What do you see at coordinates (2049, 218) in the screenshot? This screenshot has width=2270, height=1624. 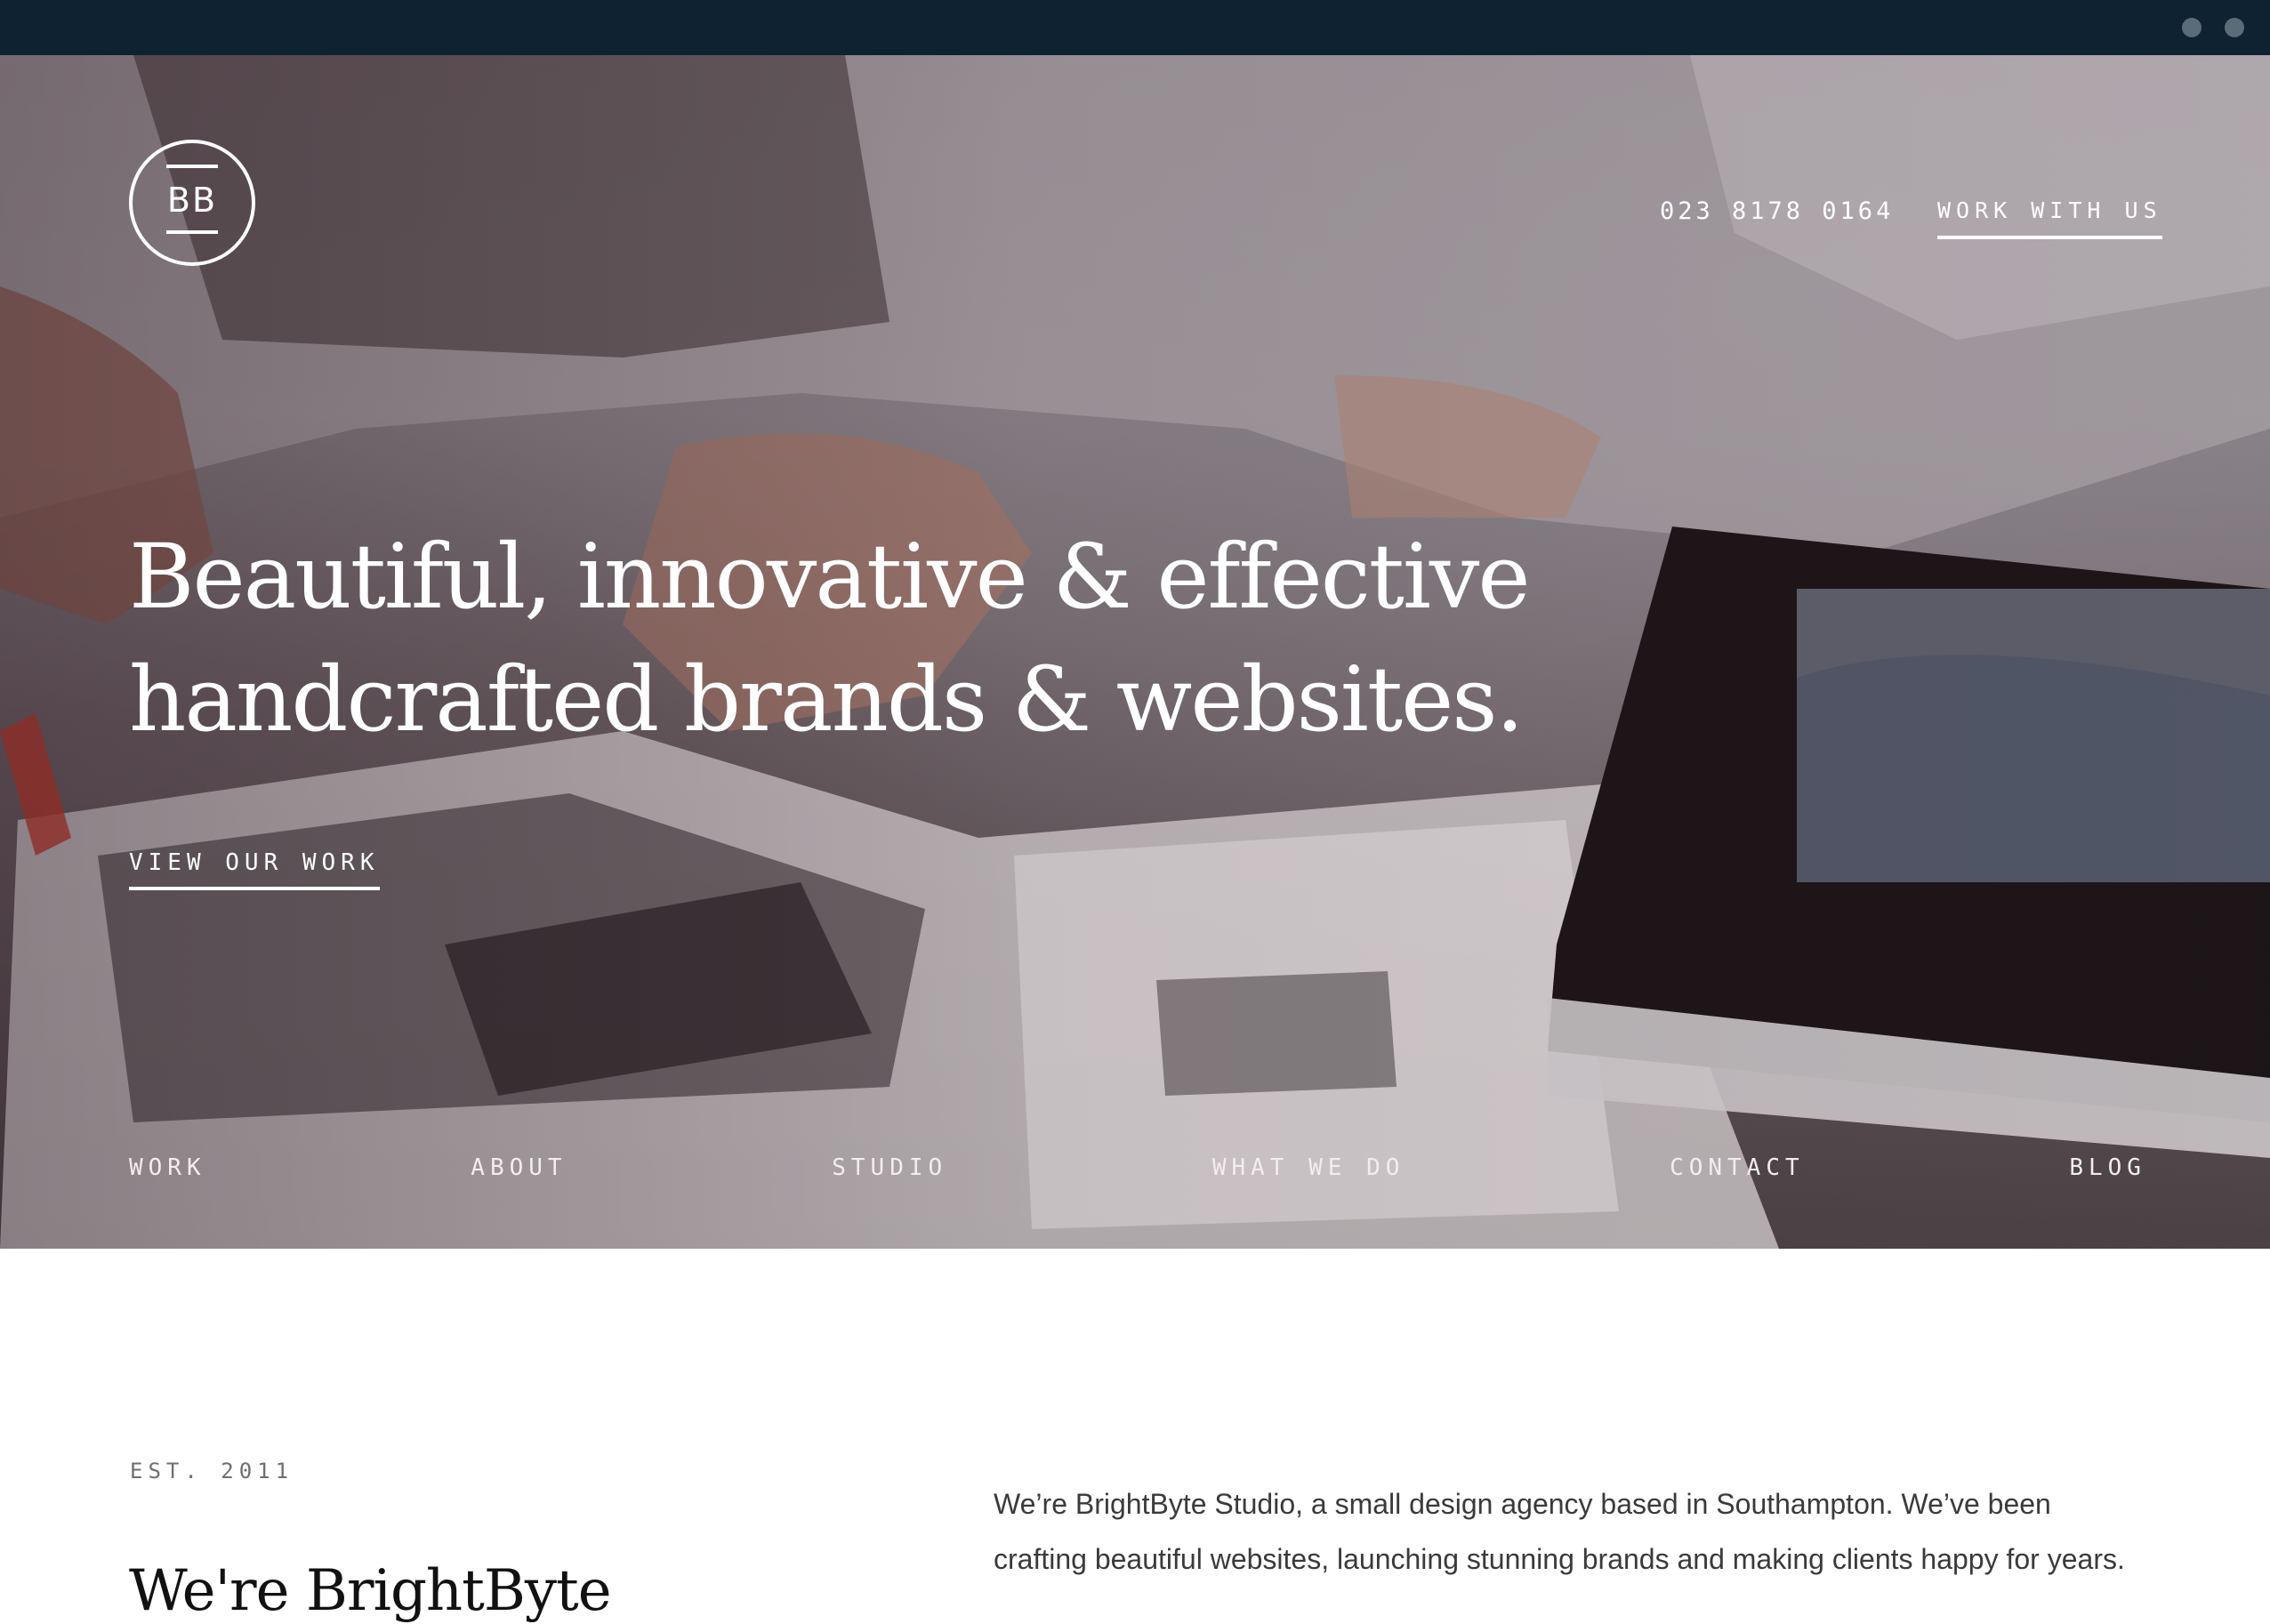 I see `work-with-us-button: WORK WITH US` at bounding box center [2049, 218].